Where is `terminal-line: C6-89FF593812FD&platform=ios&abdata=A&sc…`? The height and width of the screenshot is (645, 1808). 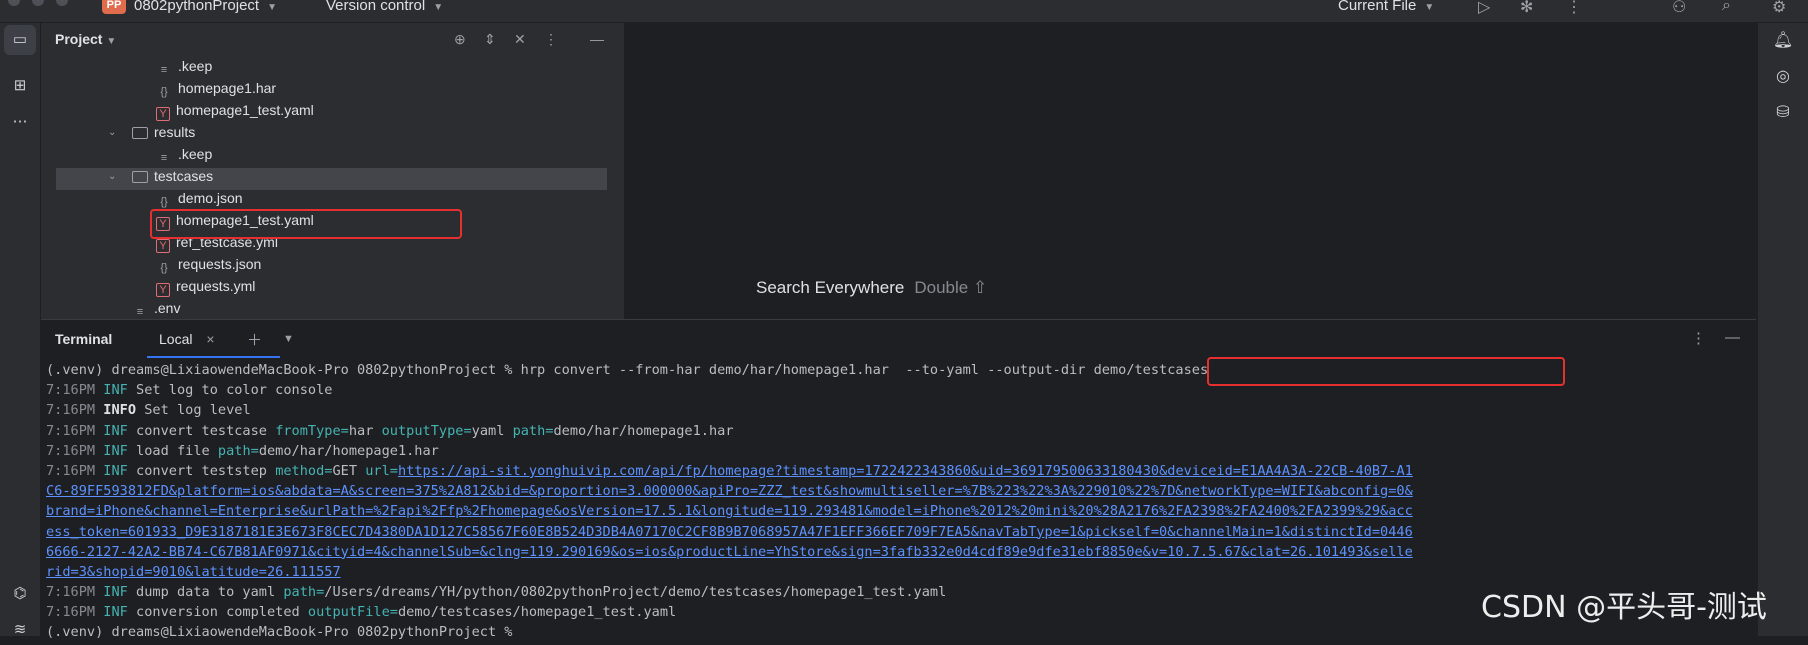 terminal-line: C6-89FF593812FD&platform=ios&abdata=A&sc… is located at coordinates (898, 491).